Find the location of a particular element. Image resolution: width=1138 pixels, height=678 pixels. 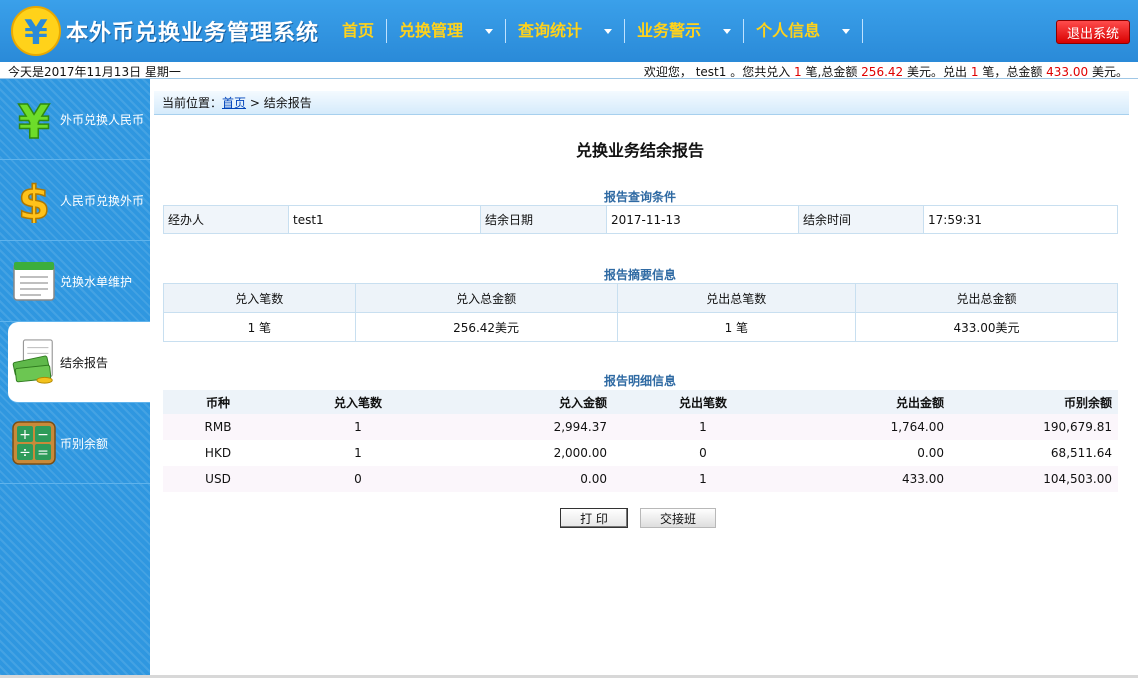

dollar-icon: $ is located at coordinates (34, 200).